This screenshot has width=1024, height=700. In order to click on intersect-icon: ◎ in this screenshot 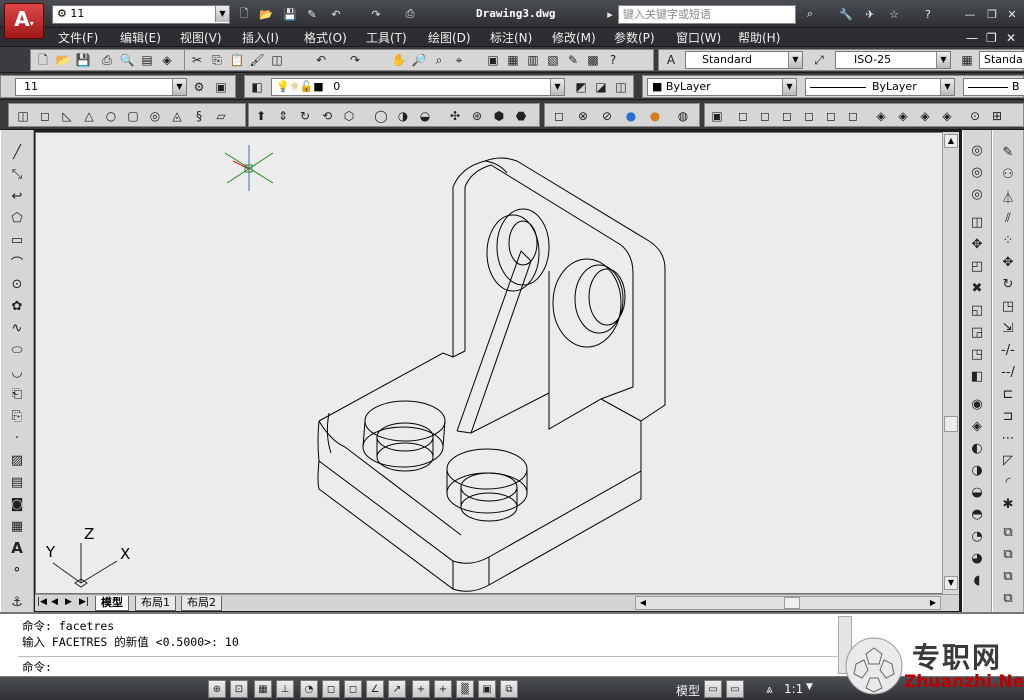, I will do `click(977, 194)`.